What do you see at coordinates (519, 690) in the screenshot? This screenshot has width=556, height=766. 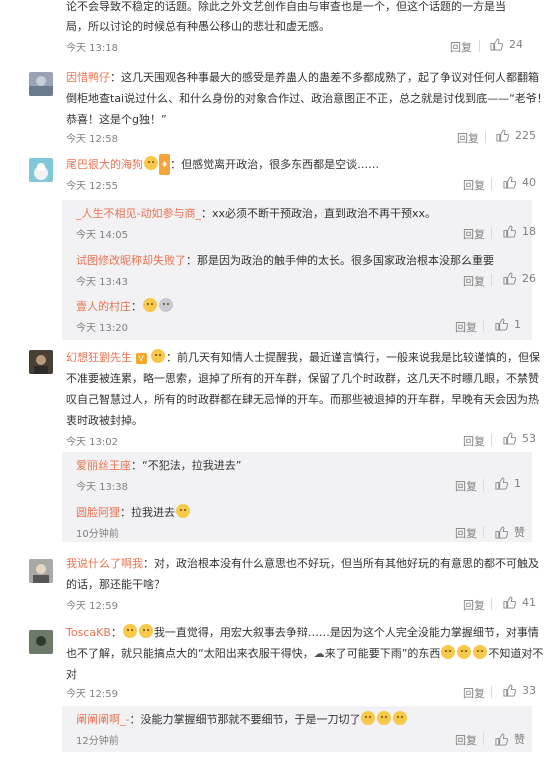 I see `like-button: 33` at bounding box center [519, 690].